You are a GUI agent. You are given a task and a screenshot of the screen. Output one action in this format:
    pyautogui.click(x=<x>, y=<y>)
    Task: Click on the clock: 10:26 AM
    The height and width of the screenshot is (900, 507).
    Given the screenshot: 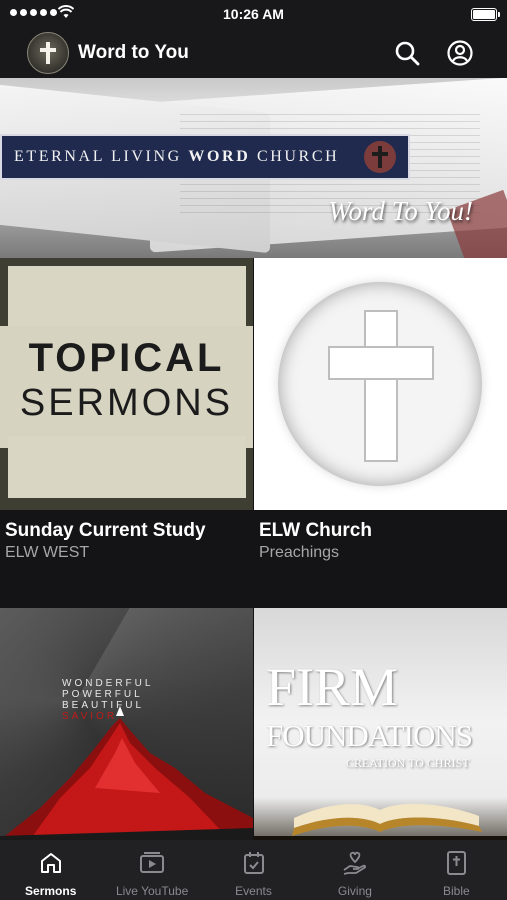 What is the action you would take?
    pyautogui.click(x=253, y=14)
    